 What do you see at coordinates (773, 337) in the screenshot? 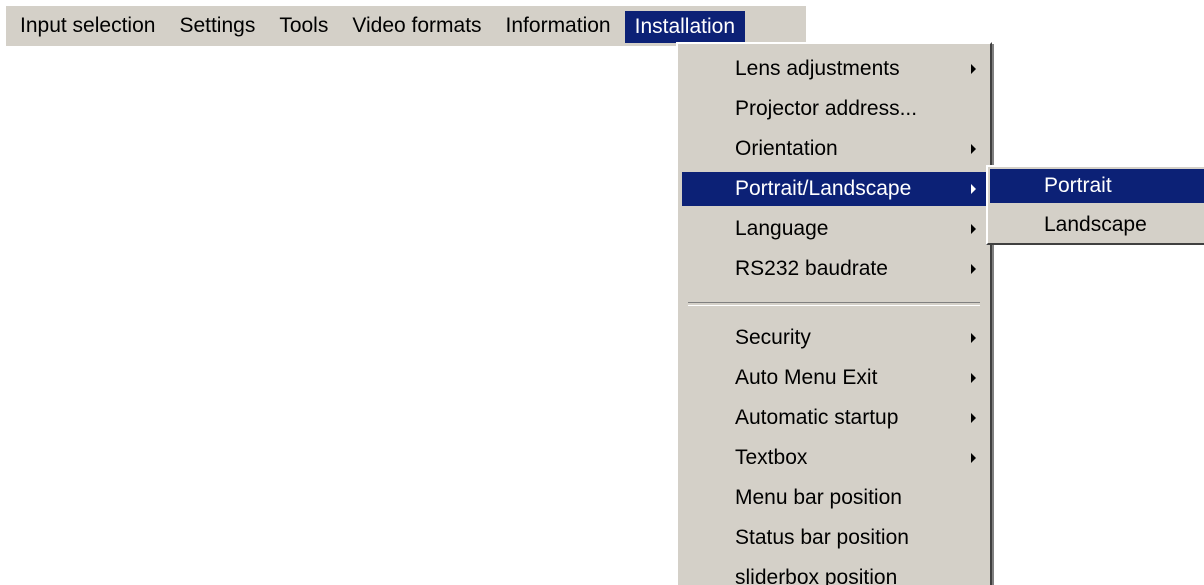
I see `menu-item-label: Security` at bounding box center [773, 337].